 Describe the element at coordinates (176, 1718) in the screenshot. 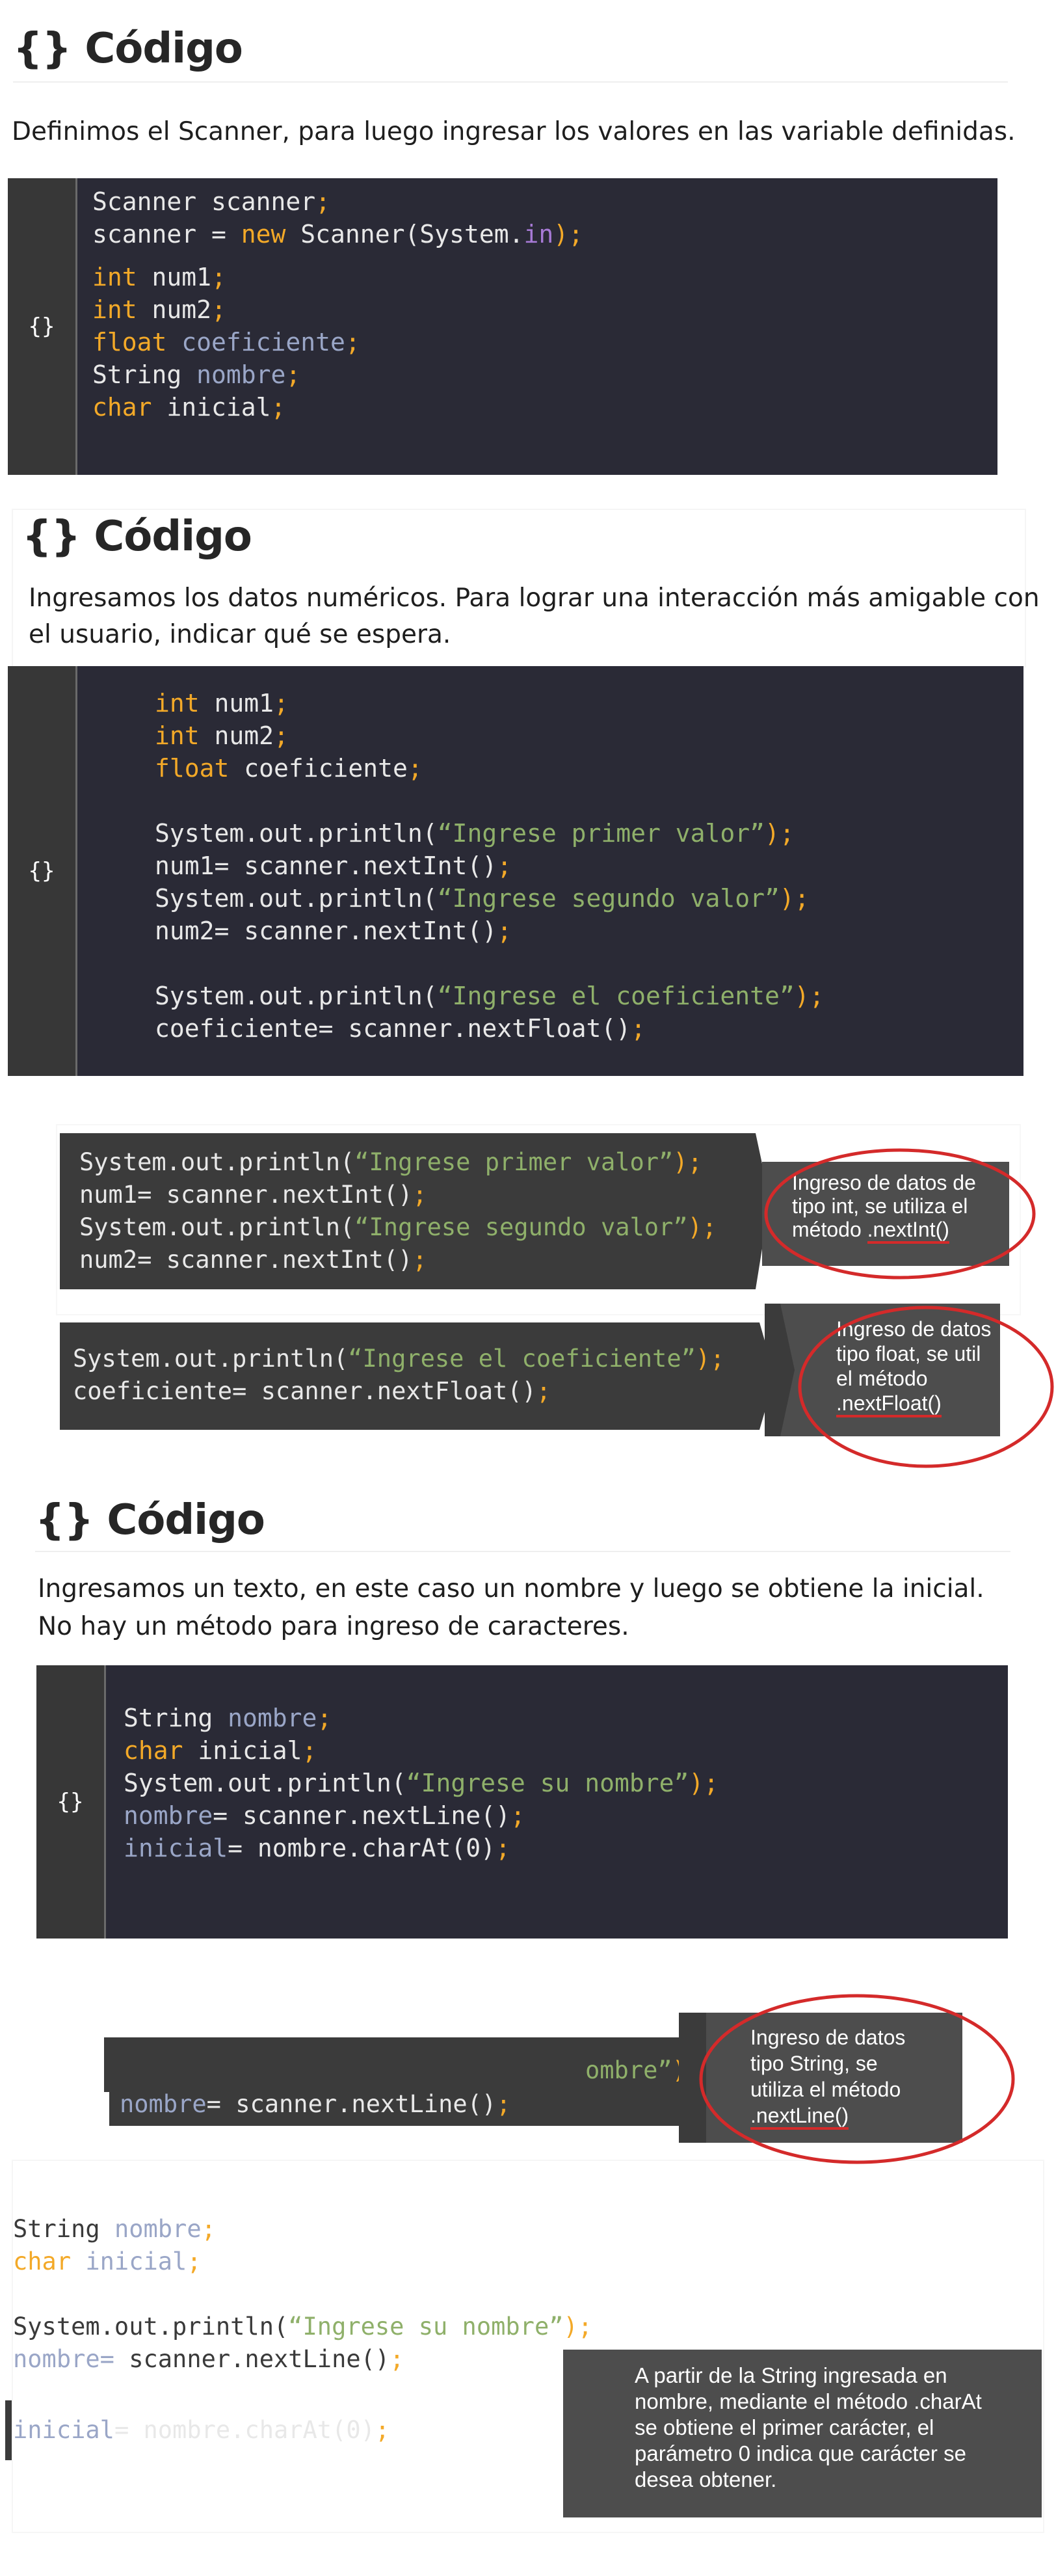

I see `code-token: String` at that location.